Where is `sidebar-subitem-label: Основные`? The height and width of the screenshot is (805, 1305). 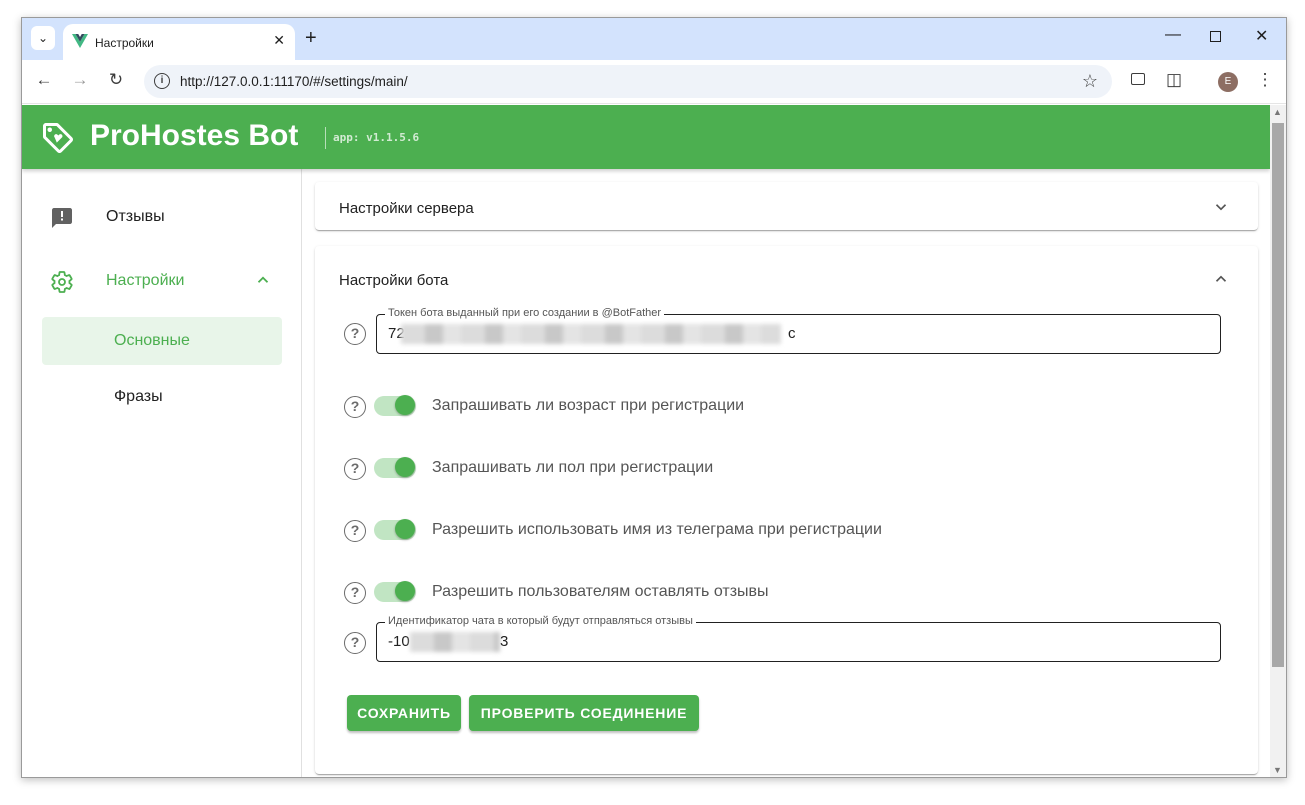
sidebar-subitem-label: Основные is located at coordinates (152, 340).